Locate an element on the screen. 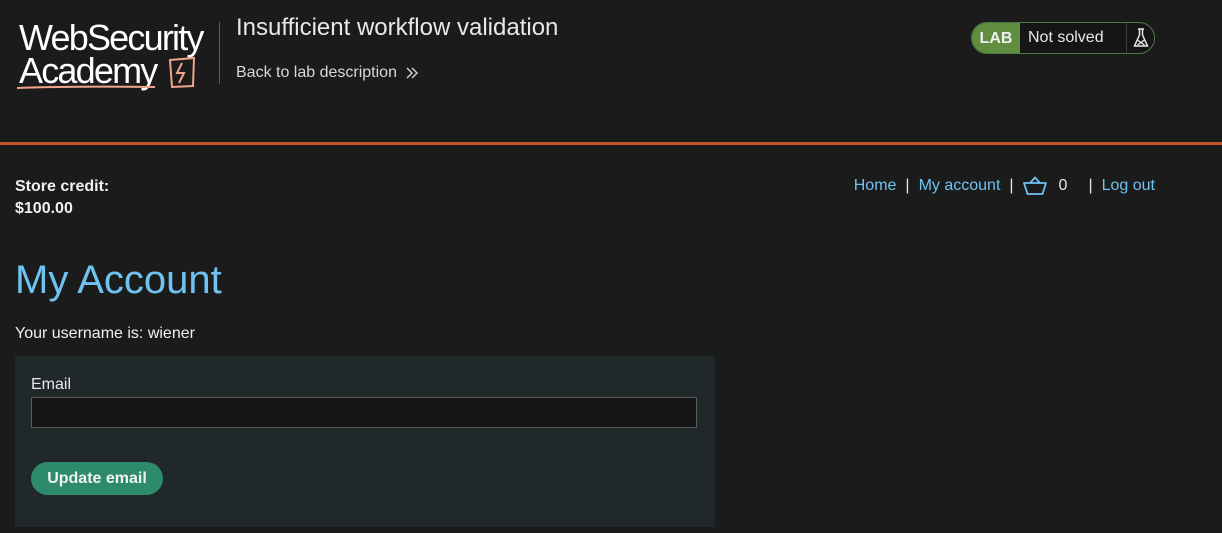  back-to-lab-description-link: Back to lab description is located at coordinates (327, 73).